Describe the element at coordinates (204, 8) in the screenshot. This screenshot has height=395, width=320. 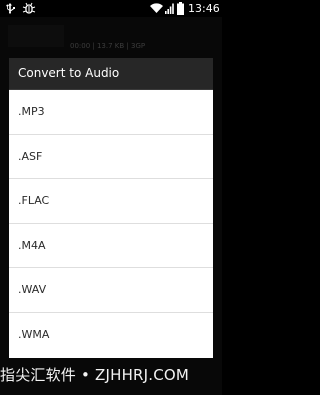
I see `status-clock: 13:46` at that location.